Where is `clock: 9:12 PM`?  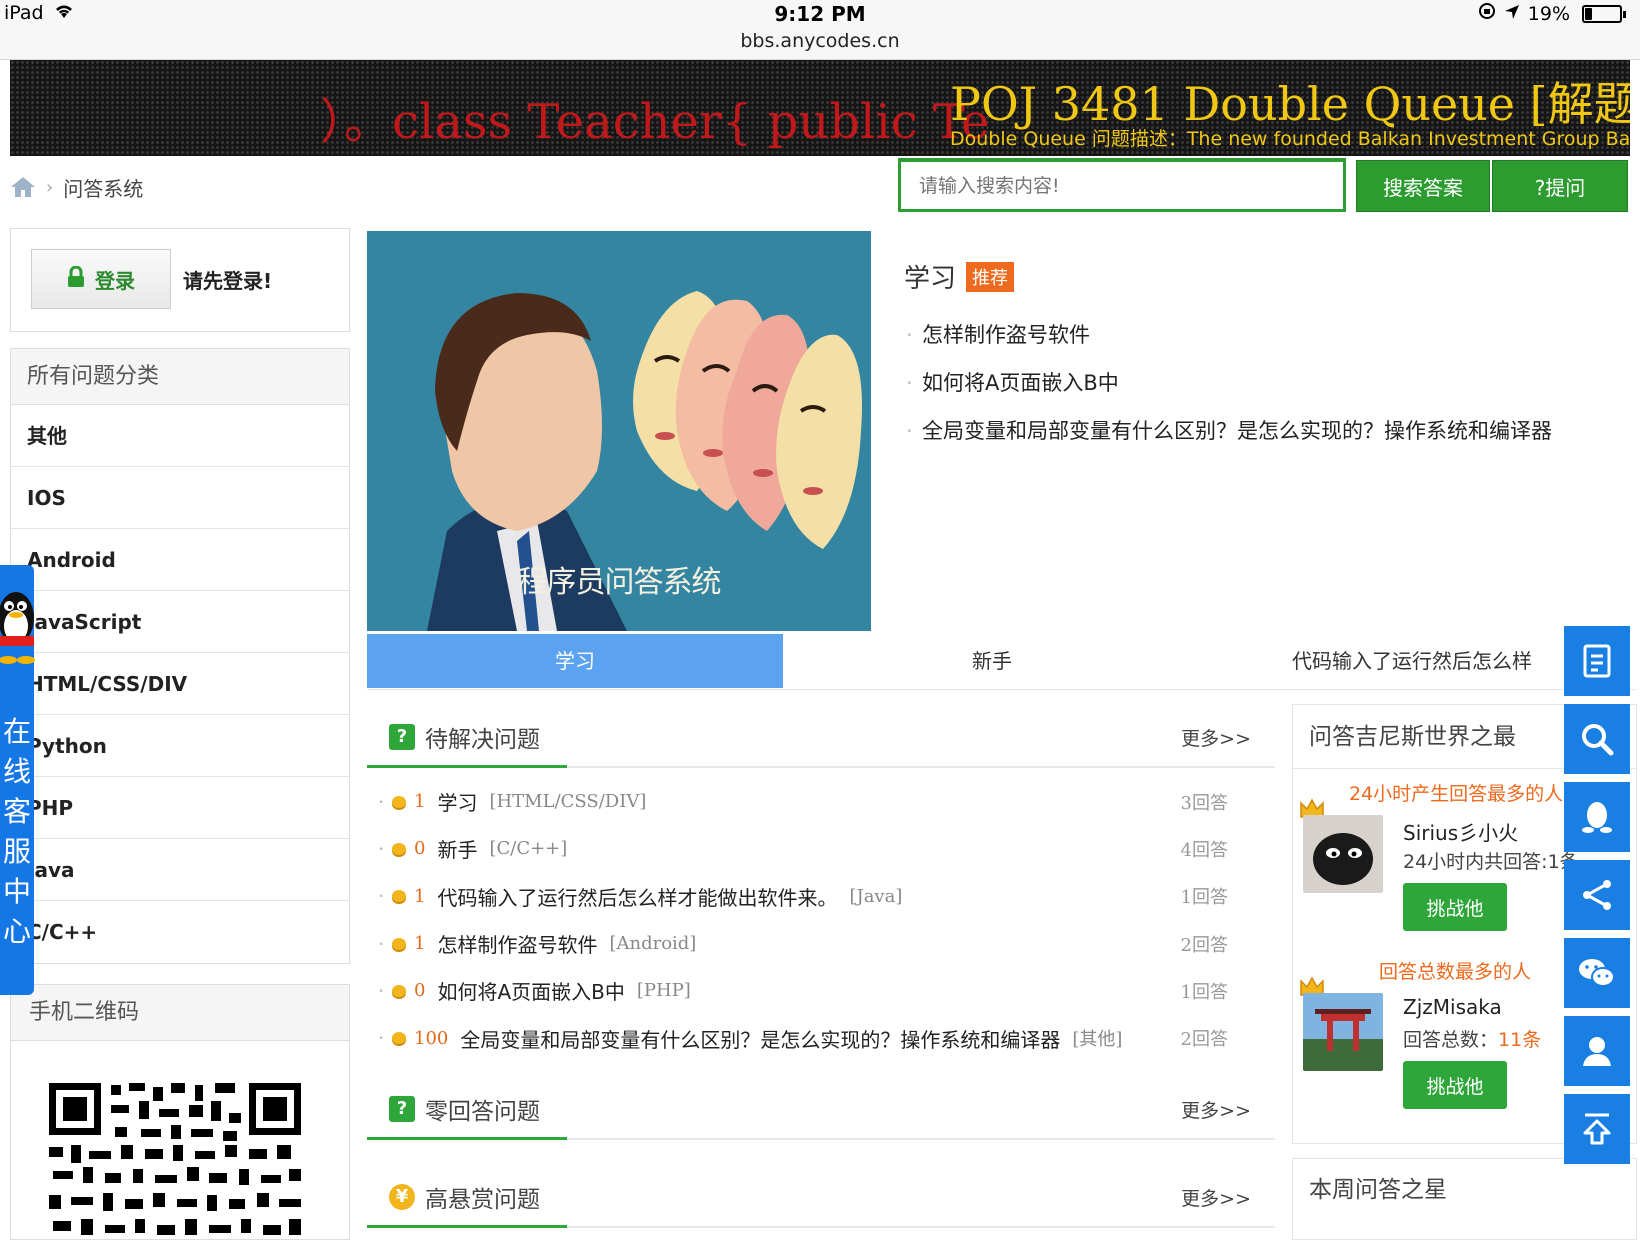 clock: 9:12 PM is located at coordinates (820, 14).